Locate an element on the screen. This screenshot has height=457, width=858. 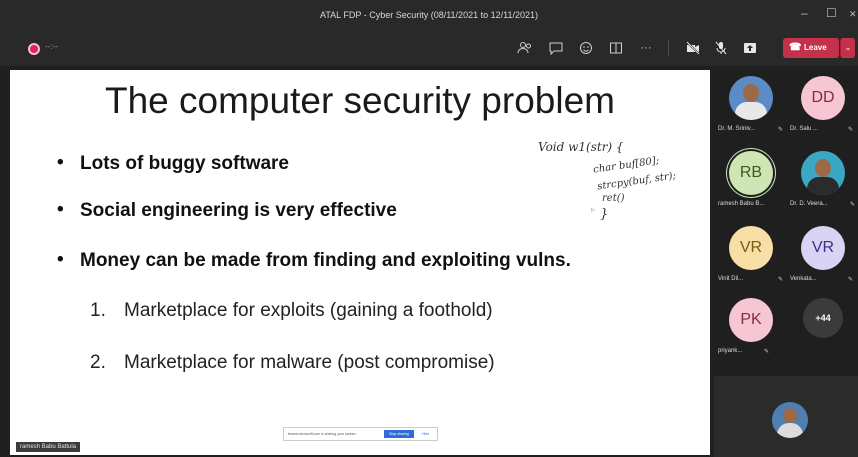
slide-title: The computer security problem is located at coordinates (360, 100).